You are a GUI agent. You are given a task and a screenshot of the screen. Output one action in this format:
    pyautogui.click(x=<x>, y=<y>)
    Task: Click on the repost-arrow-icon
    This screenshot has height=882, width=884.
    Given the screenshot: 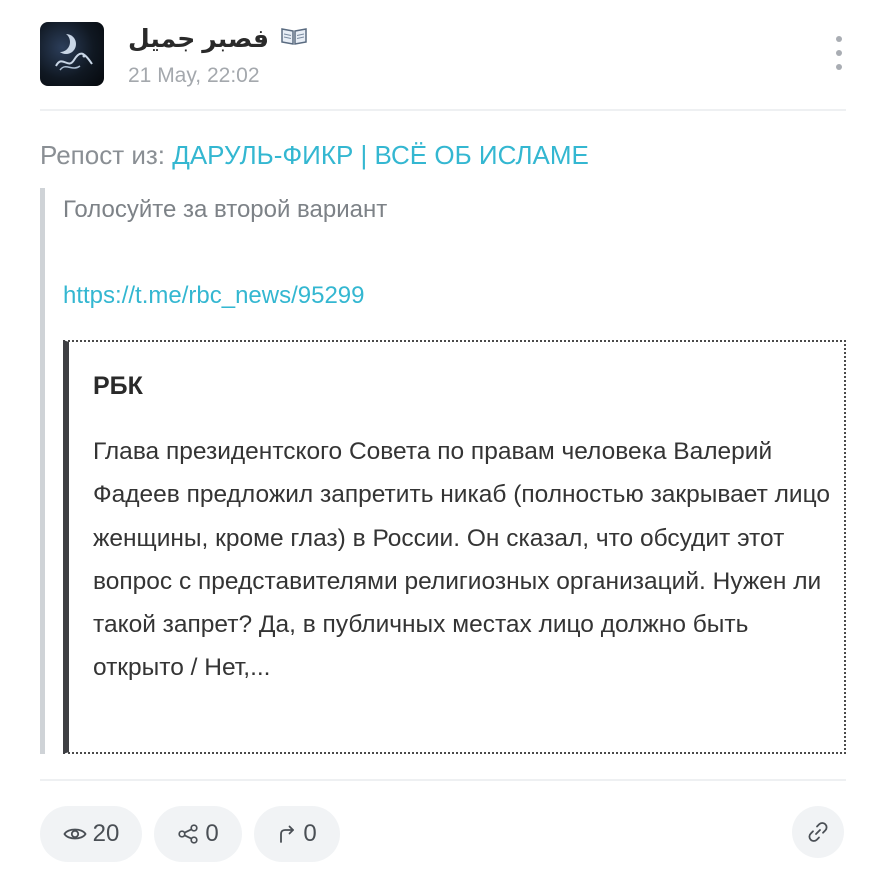 What is the action you would take?
    pyautogui.click(x=287, y=834)
    